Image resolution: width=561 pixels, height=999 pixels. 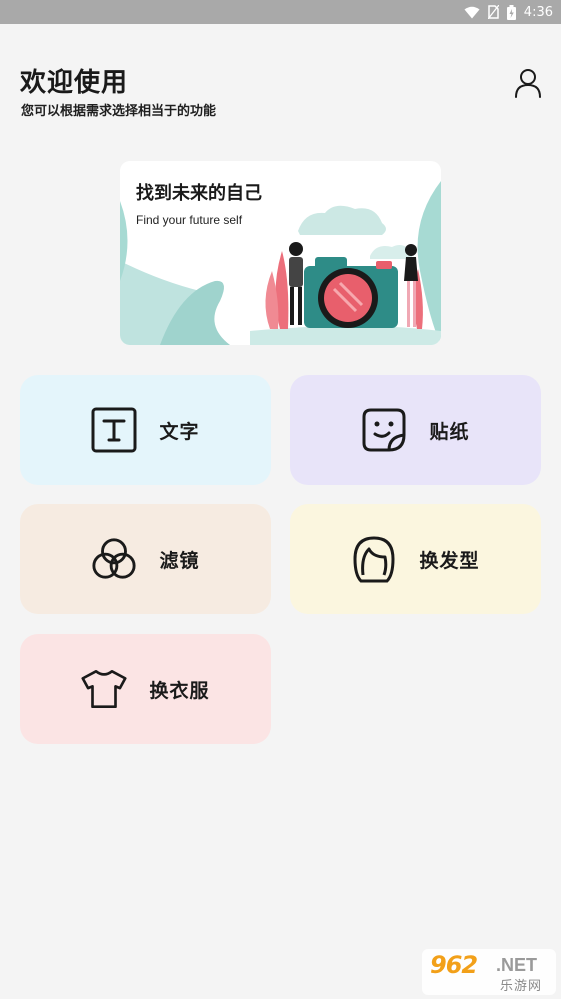 What do you see at coordinates (145, 430) in the screenshot?
I see `text-feature-card: 文字` at bounding box center [145, 430].